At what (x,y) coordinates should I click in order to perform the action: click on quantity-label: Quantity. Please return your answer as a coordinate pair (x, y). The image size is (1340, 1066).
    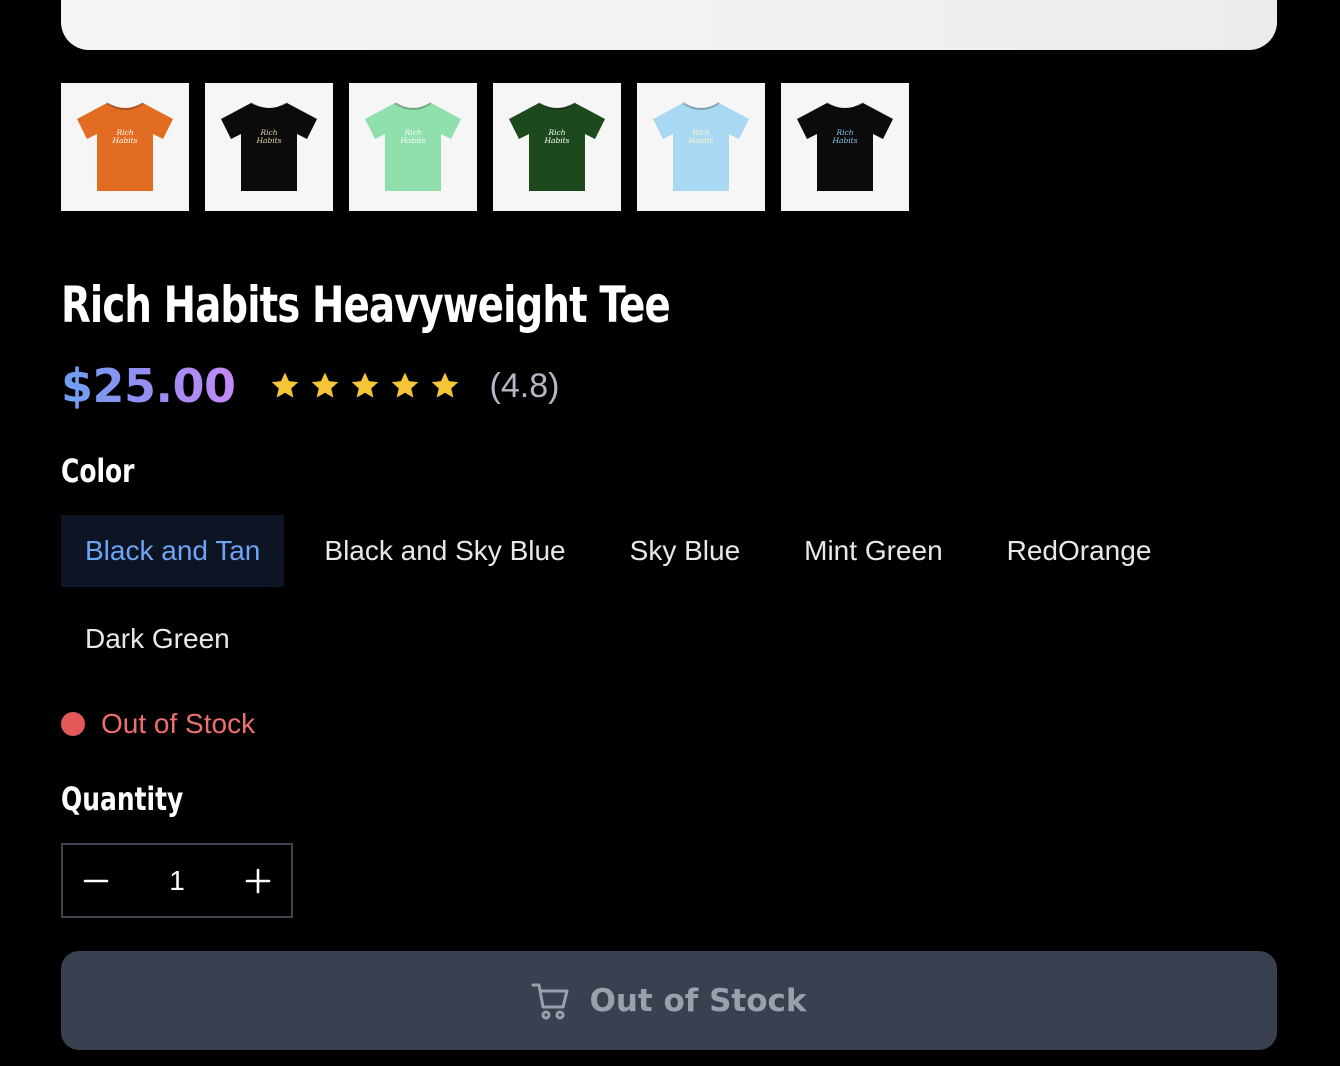
    Looking at the image, I should click on (122, 799).